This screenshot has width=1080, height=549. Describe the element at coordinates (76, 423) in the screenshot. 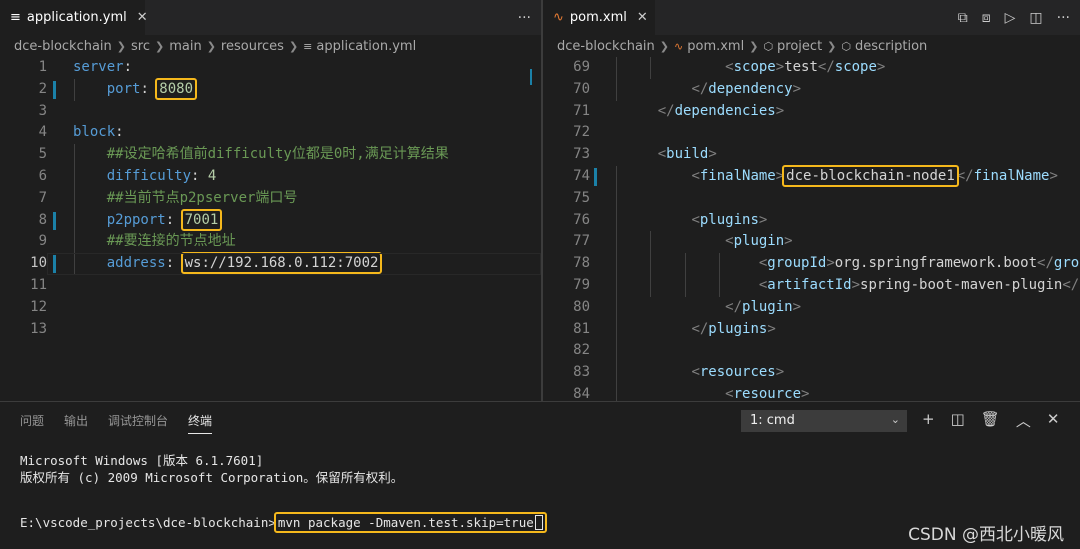

I see `tab-output: 输出` at that location.